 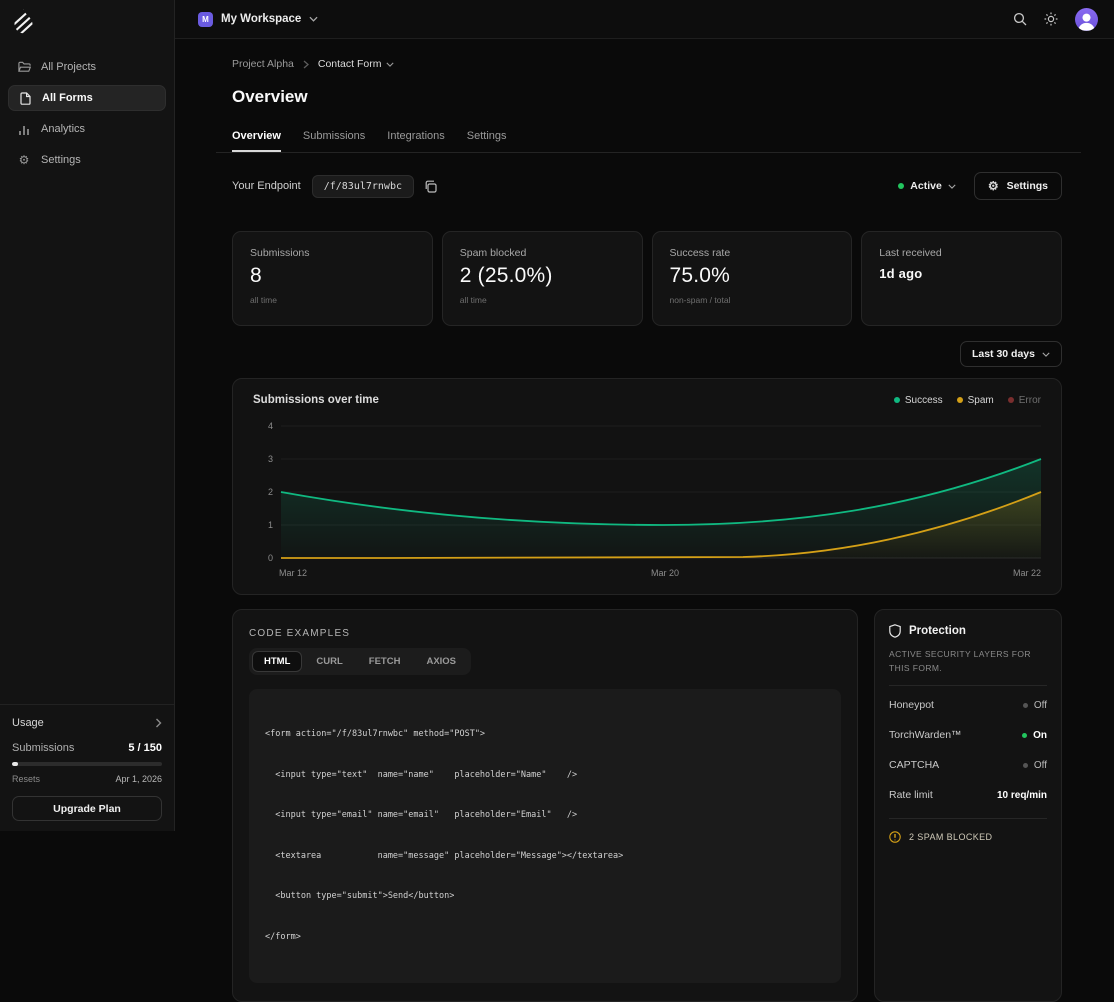 What do you see at coordinates (493, 253) in the screenshot?
I see `stat-label: Spam blocked` at bounding box center [493, 253].